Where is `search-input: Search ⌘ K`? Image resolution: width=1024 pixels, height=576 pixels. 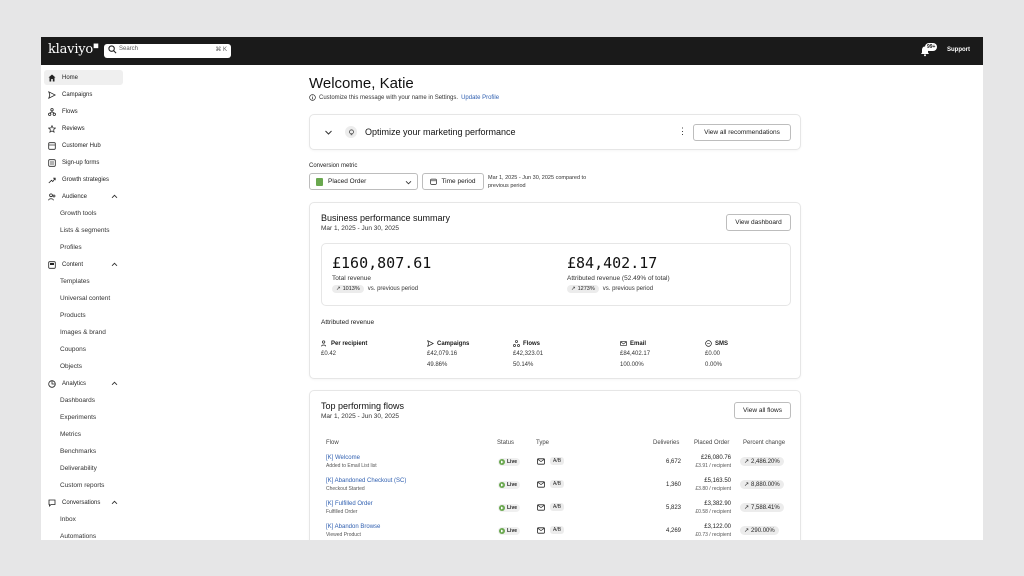 search-input: Search ⌘ K is located at coordinates (167, 51).